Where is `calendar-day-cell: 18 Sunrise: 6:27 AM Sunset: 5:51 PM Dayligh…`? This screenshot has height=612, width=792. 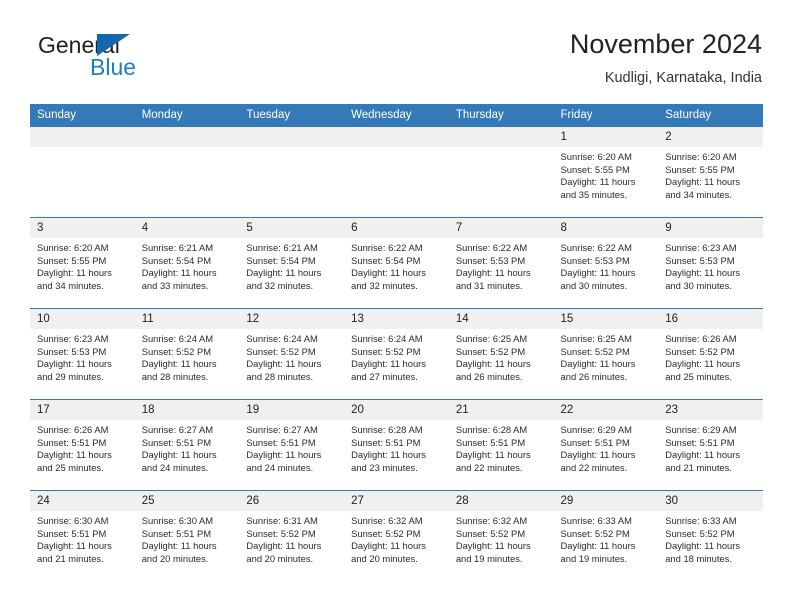
calendar-day-cell: 18 Sunrise: 6:27 AM Sunset: 5:51 PM Dayligh… is located at coordinates (187, 445).